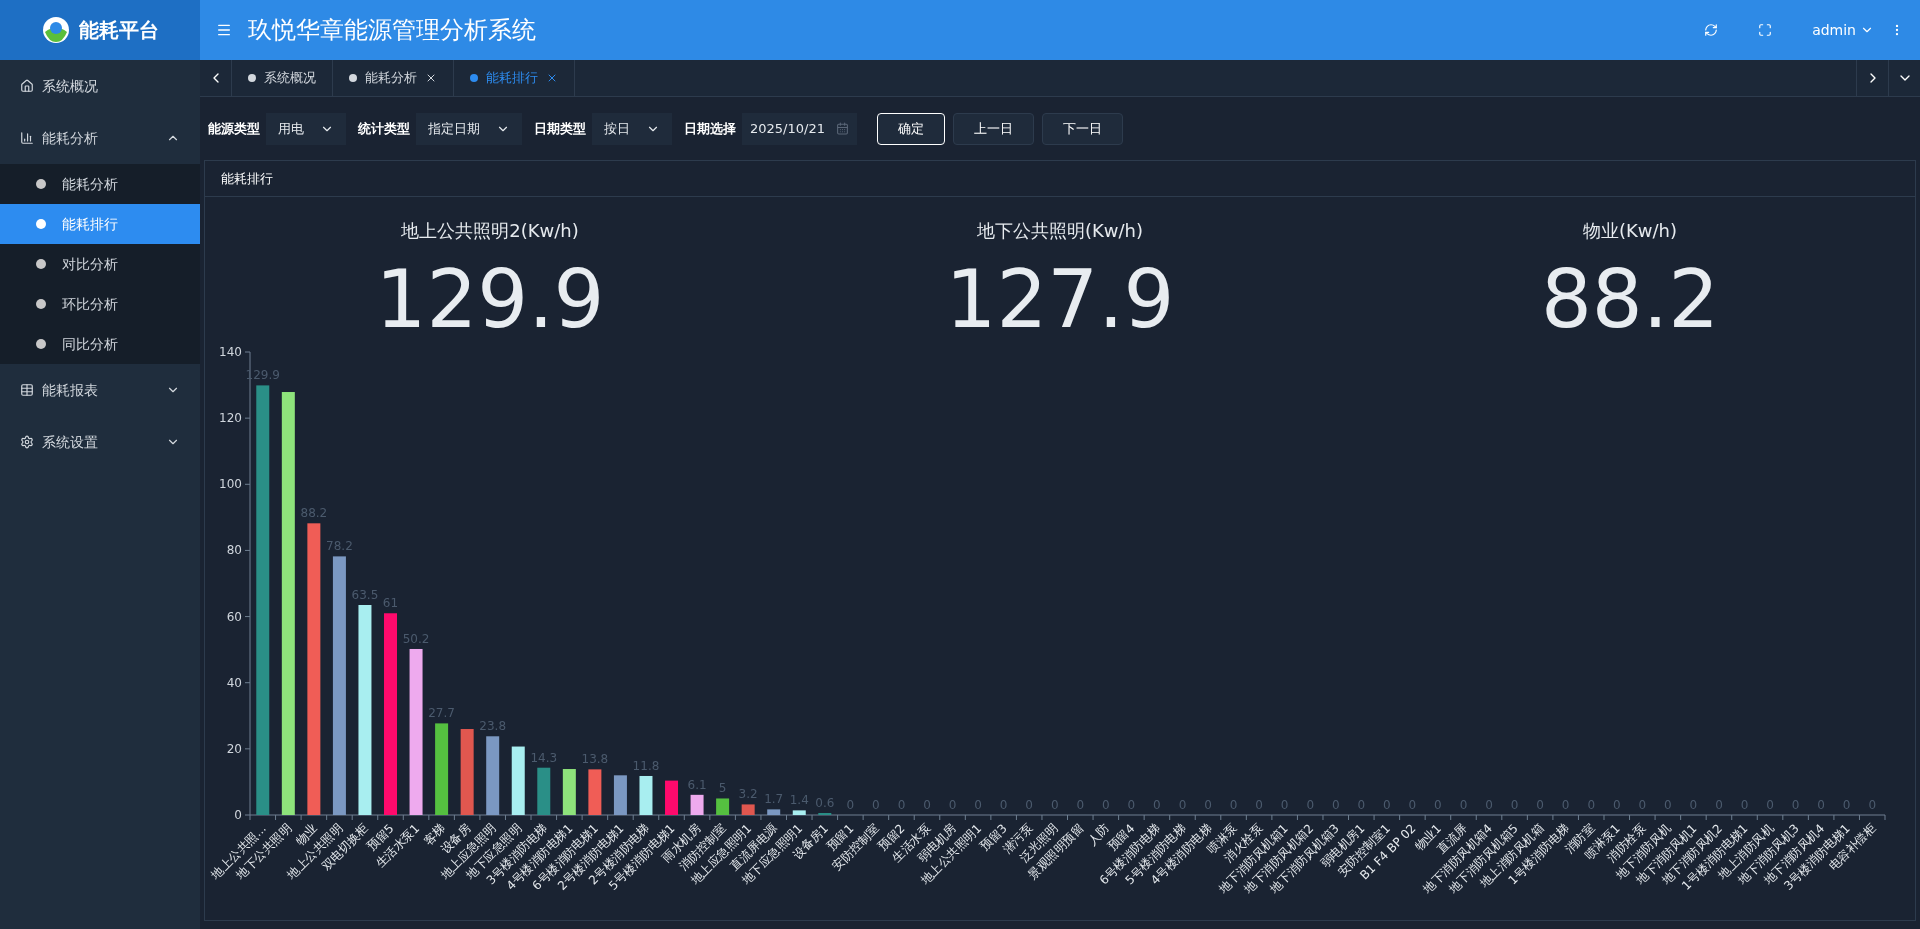 This screenshot has height=929, width=1920. What do you see at coordinates (722, 788) in the screenshot?
I see `bar-value-label: 5` at bounding box center [722, 788].